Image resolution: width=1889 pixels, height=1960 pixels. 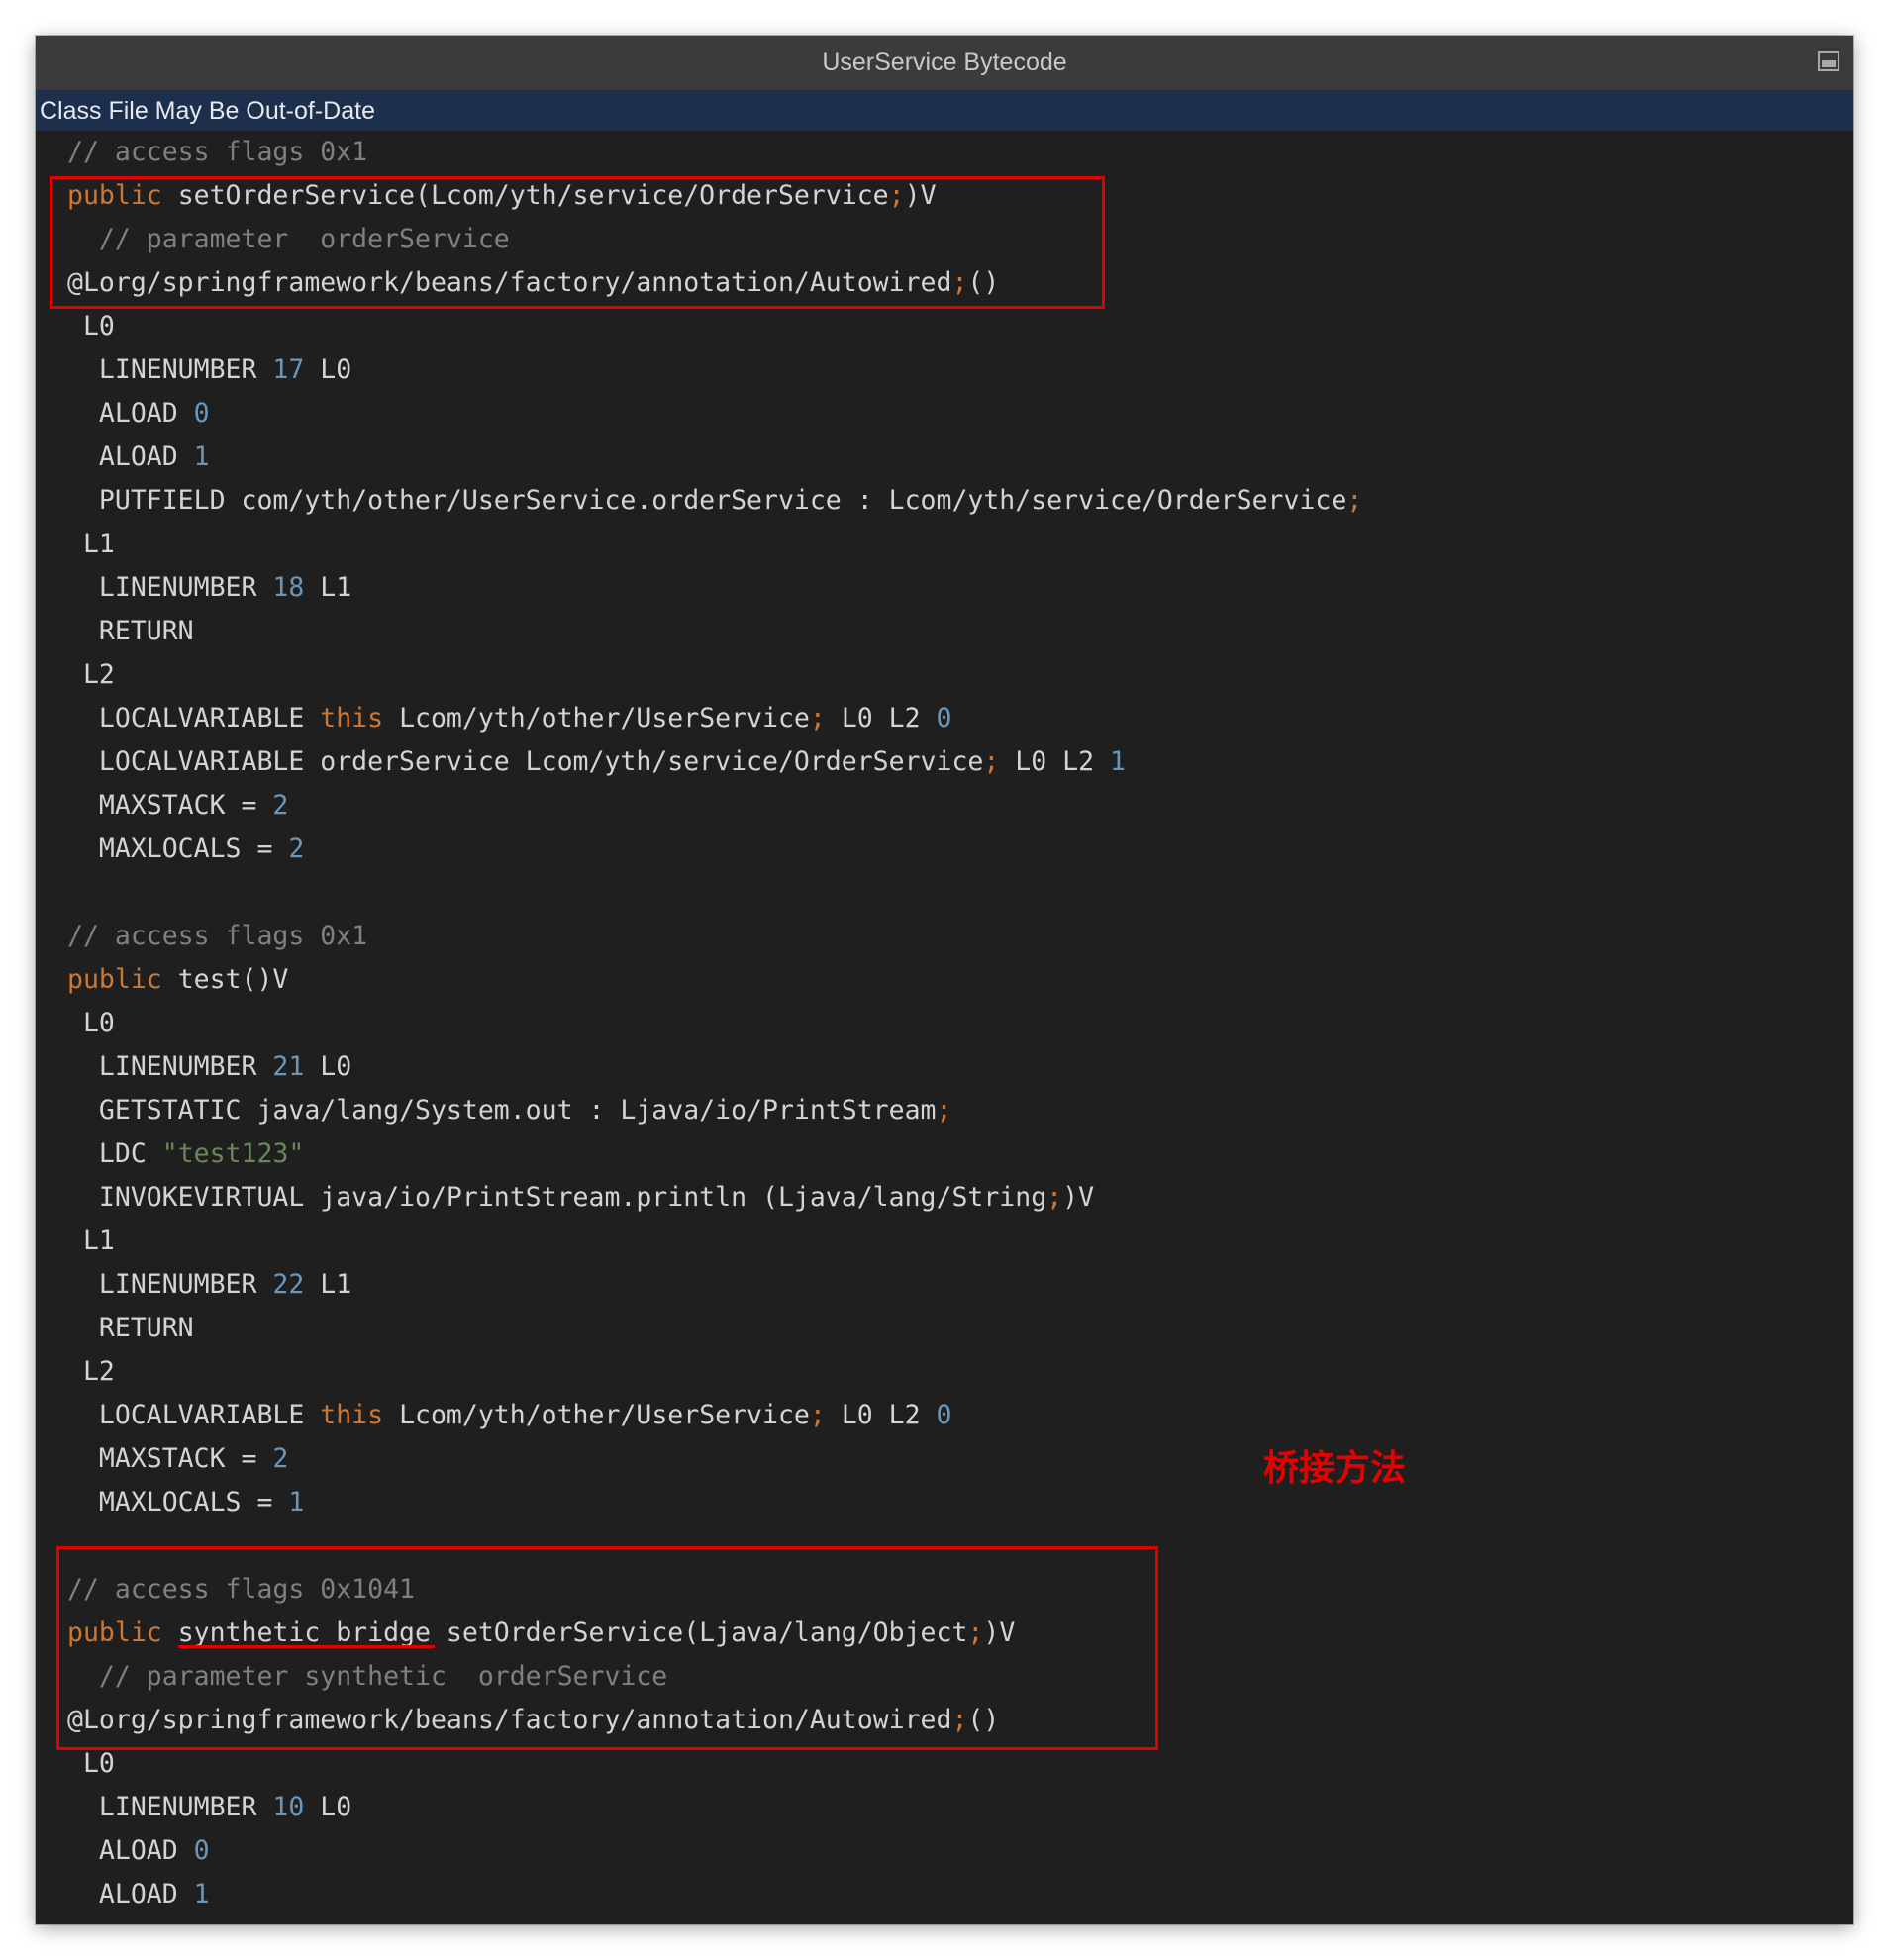 I want to click on code-line: // access flags 0x1041, so click(x=945, y=1590).